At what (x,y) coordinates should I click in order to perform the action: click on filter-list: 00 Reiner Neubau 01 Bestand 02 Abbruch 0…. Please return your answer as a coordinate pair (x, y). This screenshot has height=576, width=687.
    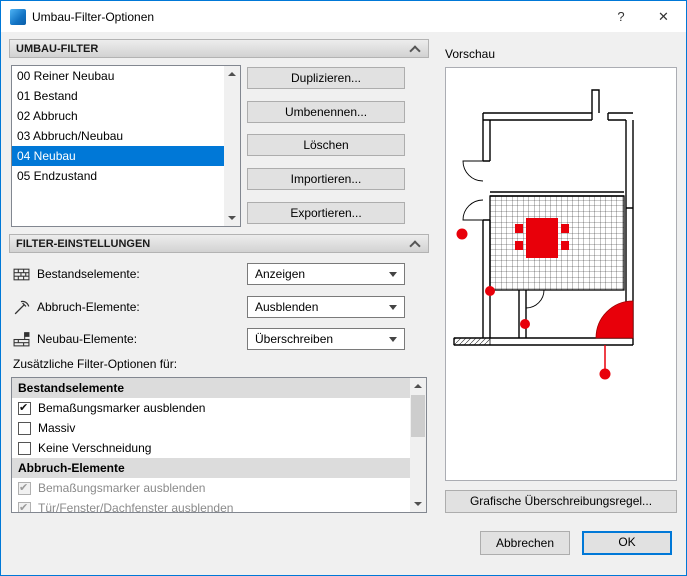
    Looking at the image, I should click on (126, 146).